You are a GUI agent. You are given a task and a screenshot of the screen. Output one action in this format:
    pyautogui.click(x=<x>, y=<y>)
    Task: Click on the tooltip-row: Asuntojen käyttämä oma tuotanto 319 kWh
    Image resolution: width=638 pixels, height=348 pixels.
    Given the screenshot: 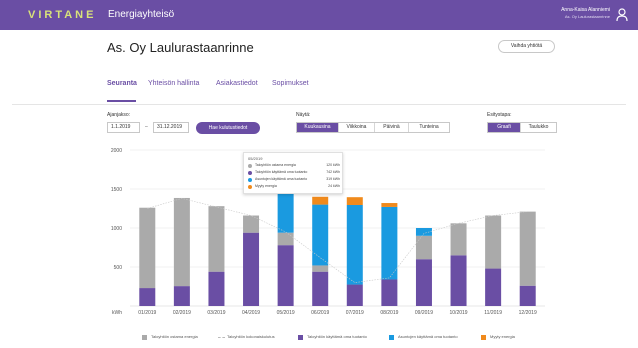 What is the action you would take?
    pyautogui.click(x=294, y=180)
    